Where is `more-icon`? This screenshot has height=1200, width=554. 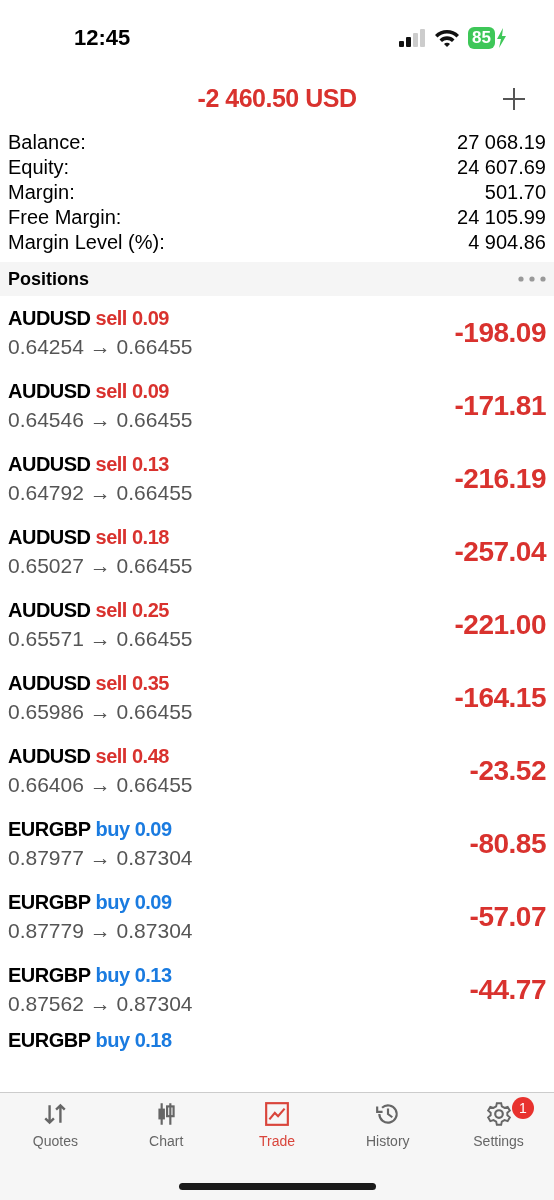
more-icon is located at coordinates (532, 279).